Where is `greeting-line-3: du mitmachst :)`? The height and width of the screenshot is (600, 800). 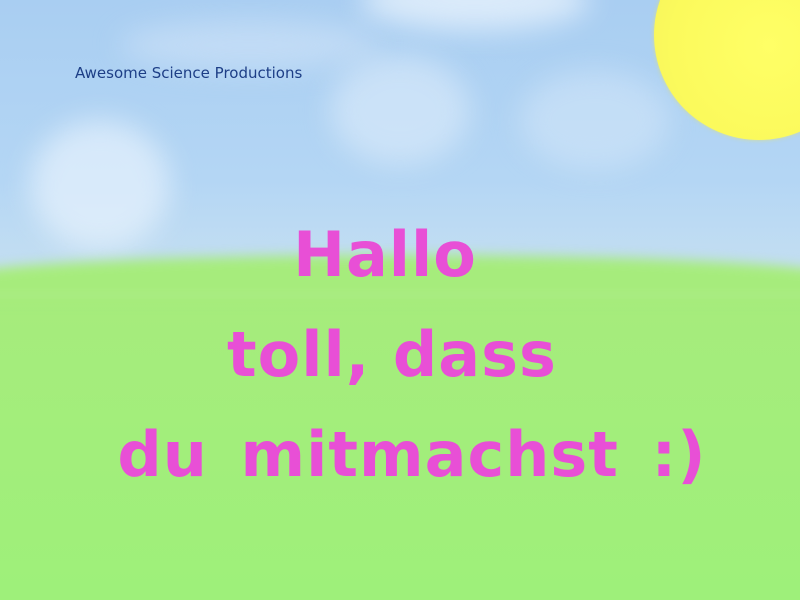 greeting-line-3: du mitmachst :) is located at coordinates (412, 454).